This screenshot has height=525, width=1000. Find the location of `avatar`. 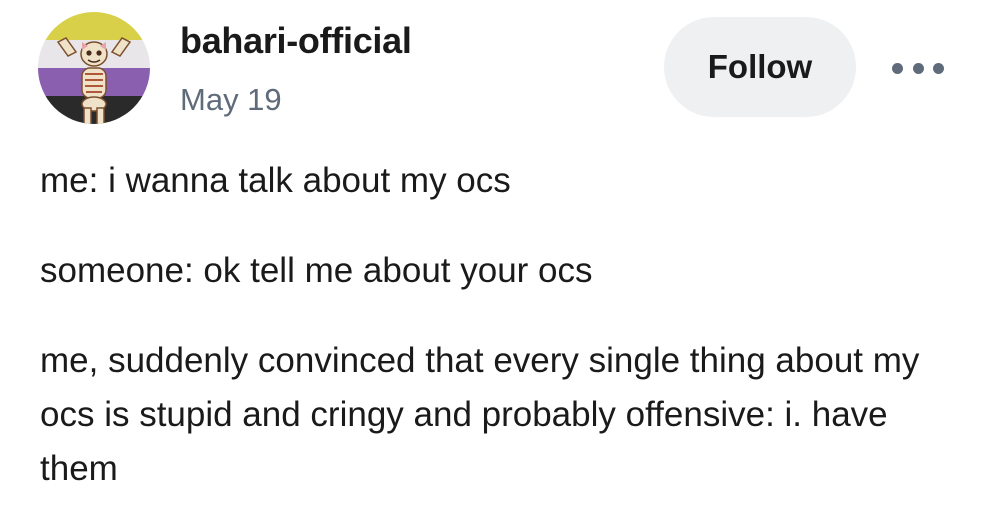

avatar is located at coordinates (94, 68).